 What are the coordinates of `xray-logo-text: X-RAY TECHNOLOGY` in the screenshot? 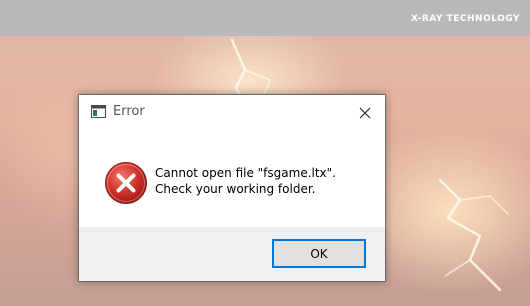 It's located at (465, 19).